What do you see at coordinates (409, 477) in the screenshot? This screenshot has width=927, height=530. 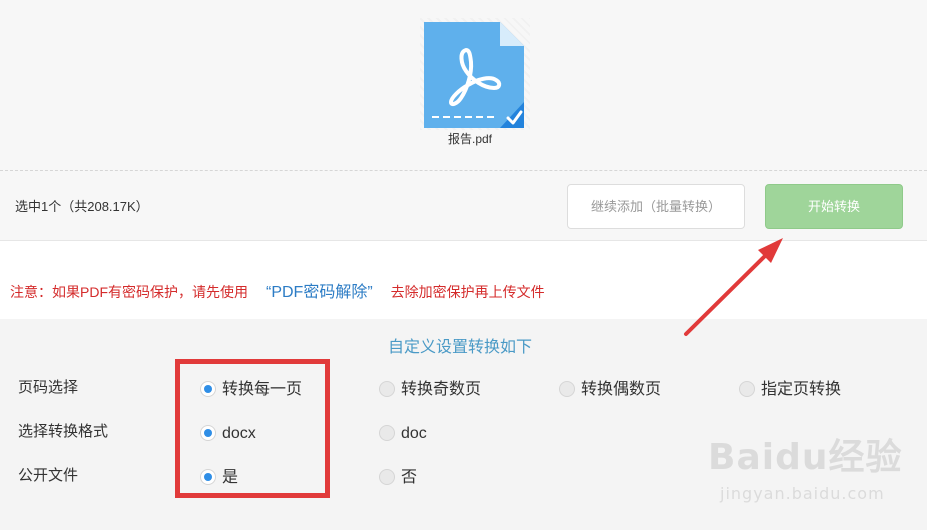 I see `radio-label: 否` at bounding box center [409, 477].